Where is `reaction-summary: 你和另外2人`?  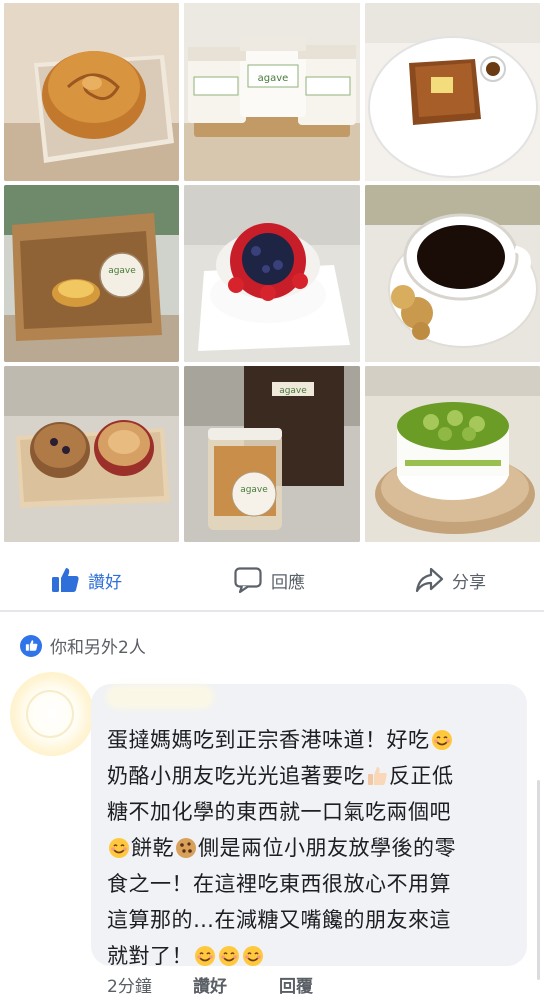 reaction-summary: 你和另外2人 is located at coordinates (83, 645).